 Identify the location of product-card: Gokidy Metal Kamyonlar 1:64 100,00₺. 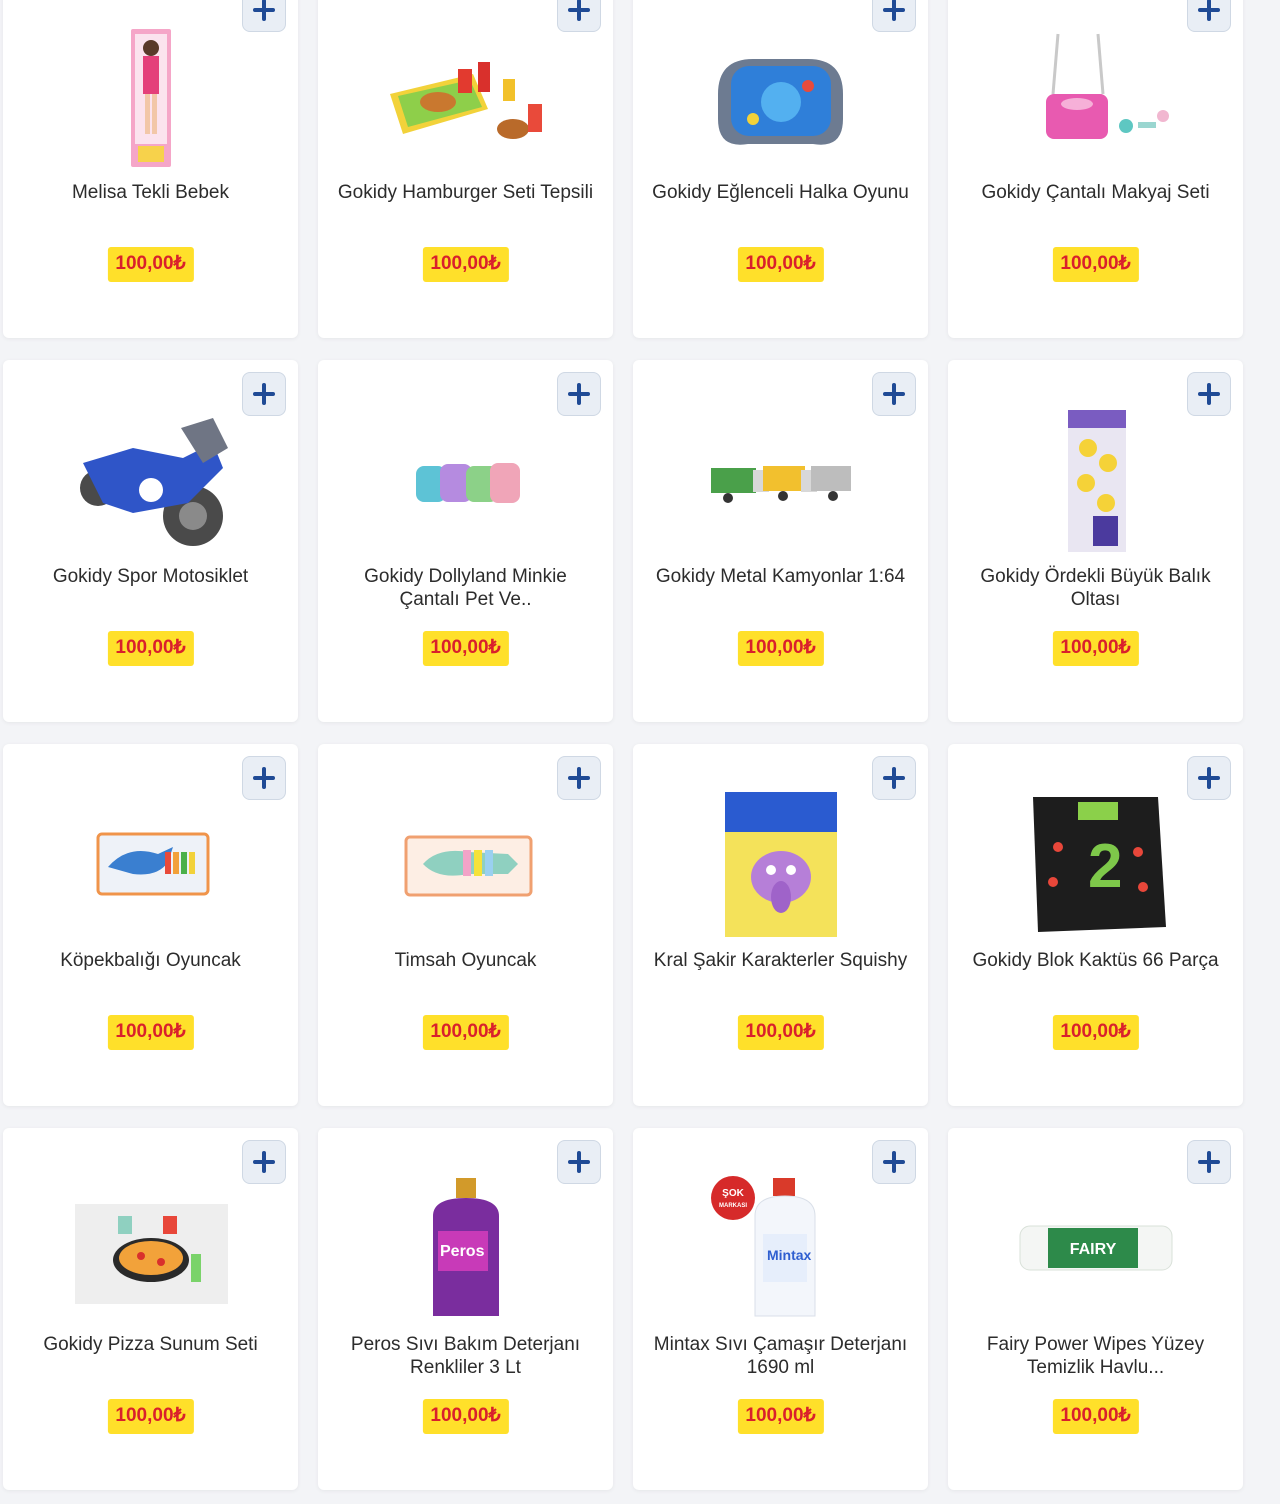
(780, 541).